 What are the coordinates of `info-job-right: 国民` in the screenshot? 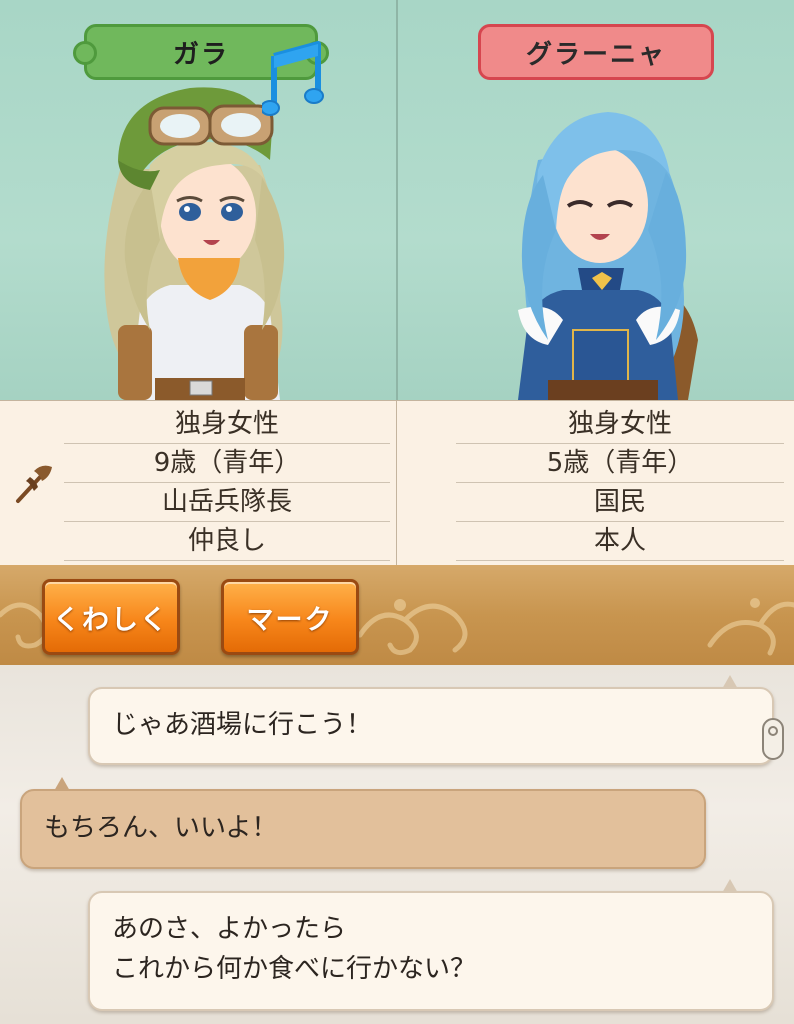 It's located at (620, 502).